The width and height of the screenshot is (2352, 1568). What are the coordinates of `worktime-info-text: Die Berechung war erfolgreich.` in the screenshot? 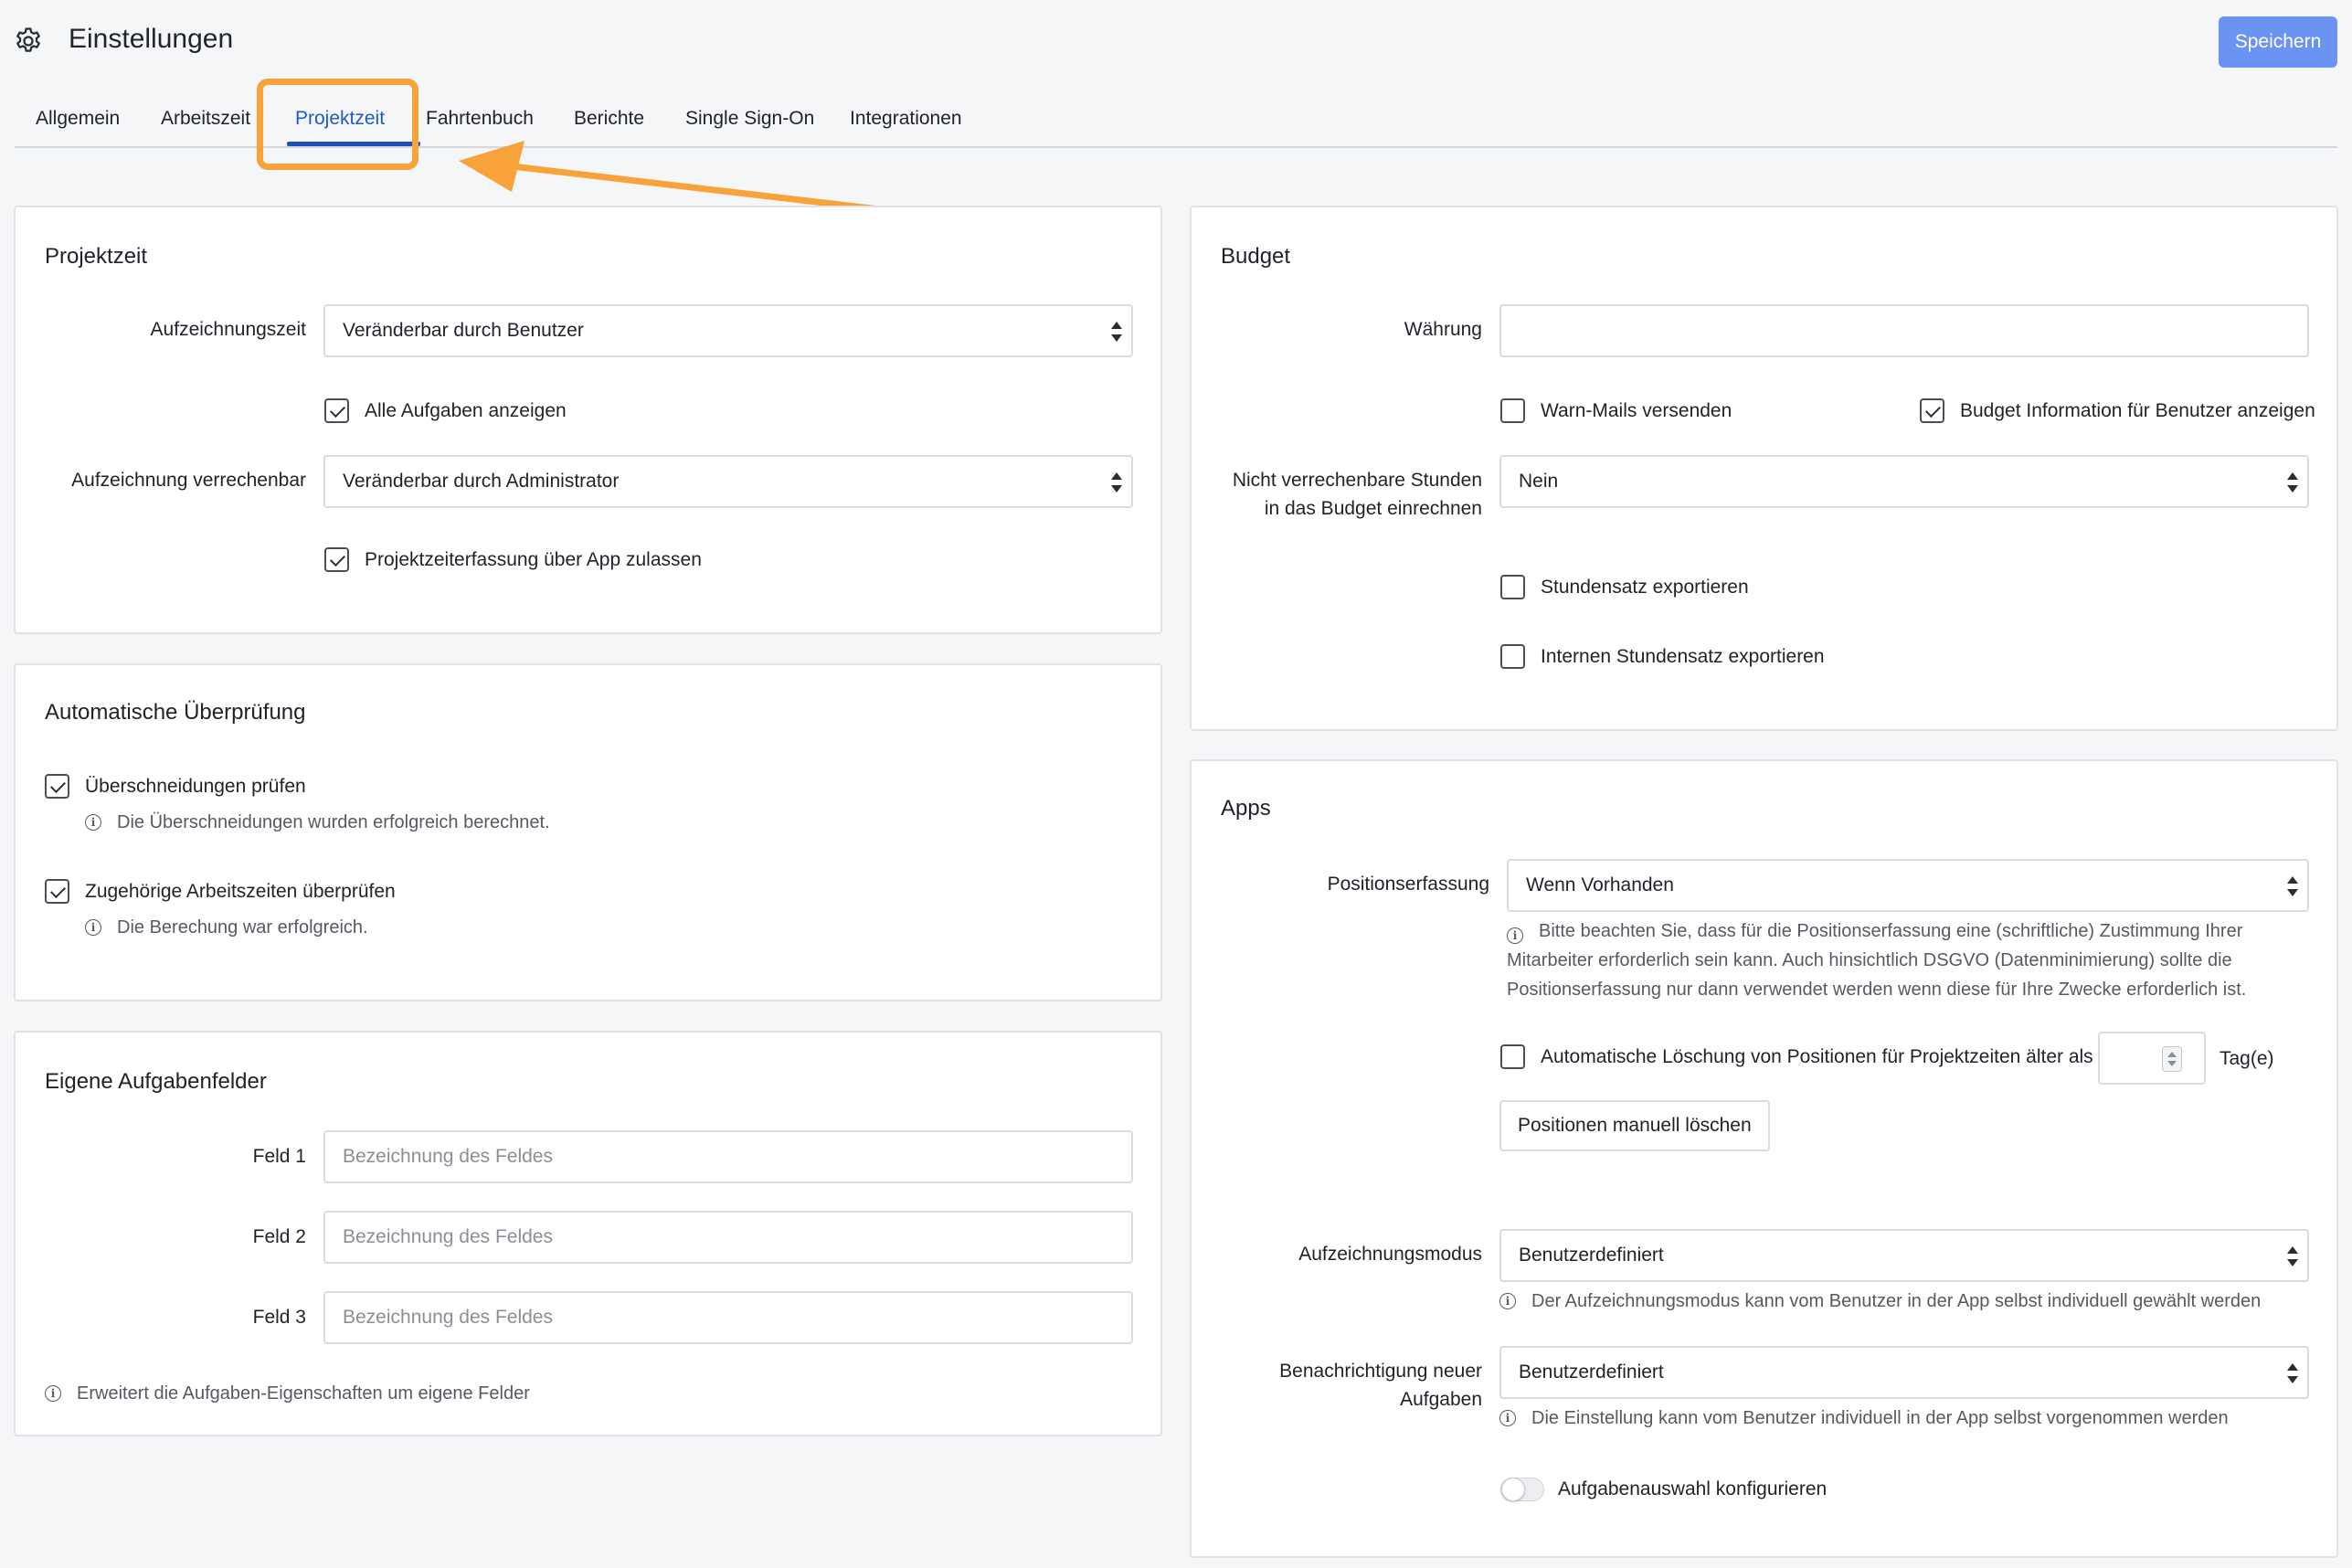 It's located at (243, 928).